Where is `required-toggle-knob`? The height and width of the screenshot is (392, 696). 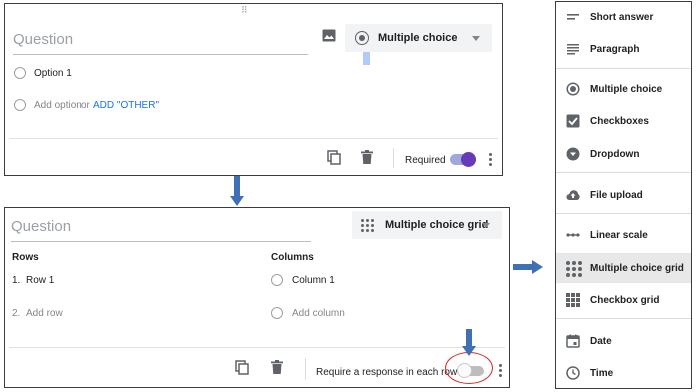 required-toggle-knob is located at coordinates (468, 159).